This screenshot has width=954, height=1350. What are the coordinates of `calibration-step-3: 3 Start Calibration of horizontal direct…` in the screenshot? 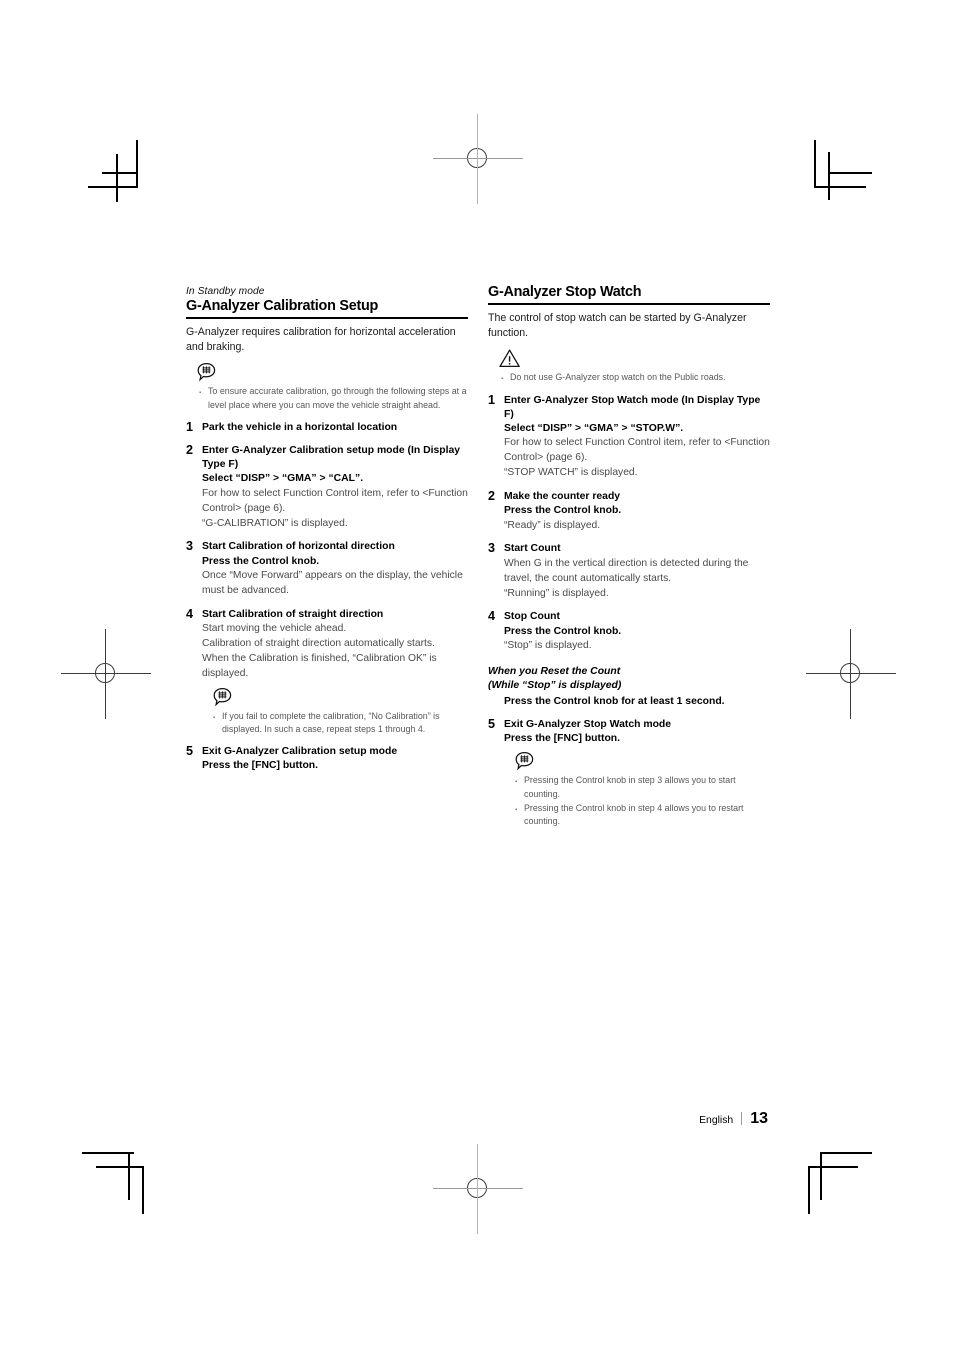 It's located at (327, 568).